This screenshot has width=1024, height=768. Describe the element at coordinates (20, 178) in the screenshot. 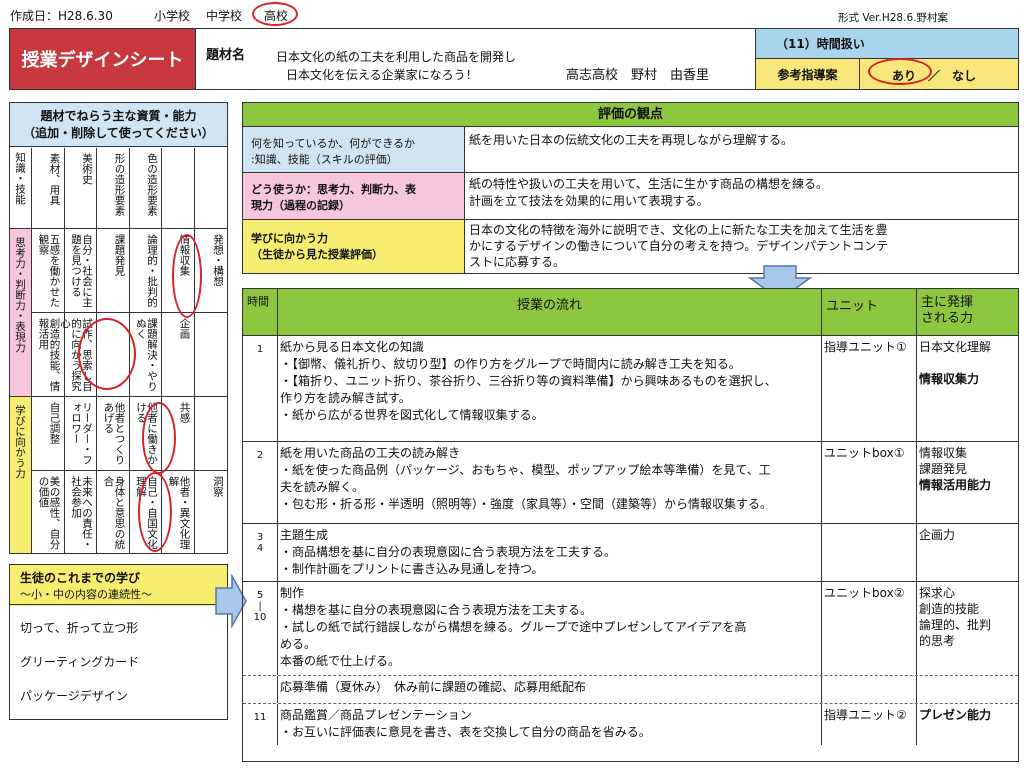

I see `category-knowledge-label: 知識・技能` at that location.